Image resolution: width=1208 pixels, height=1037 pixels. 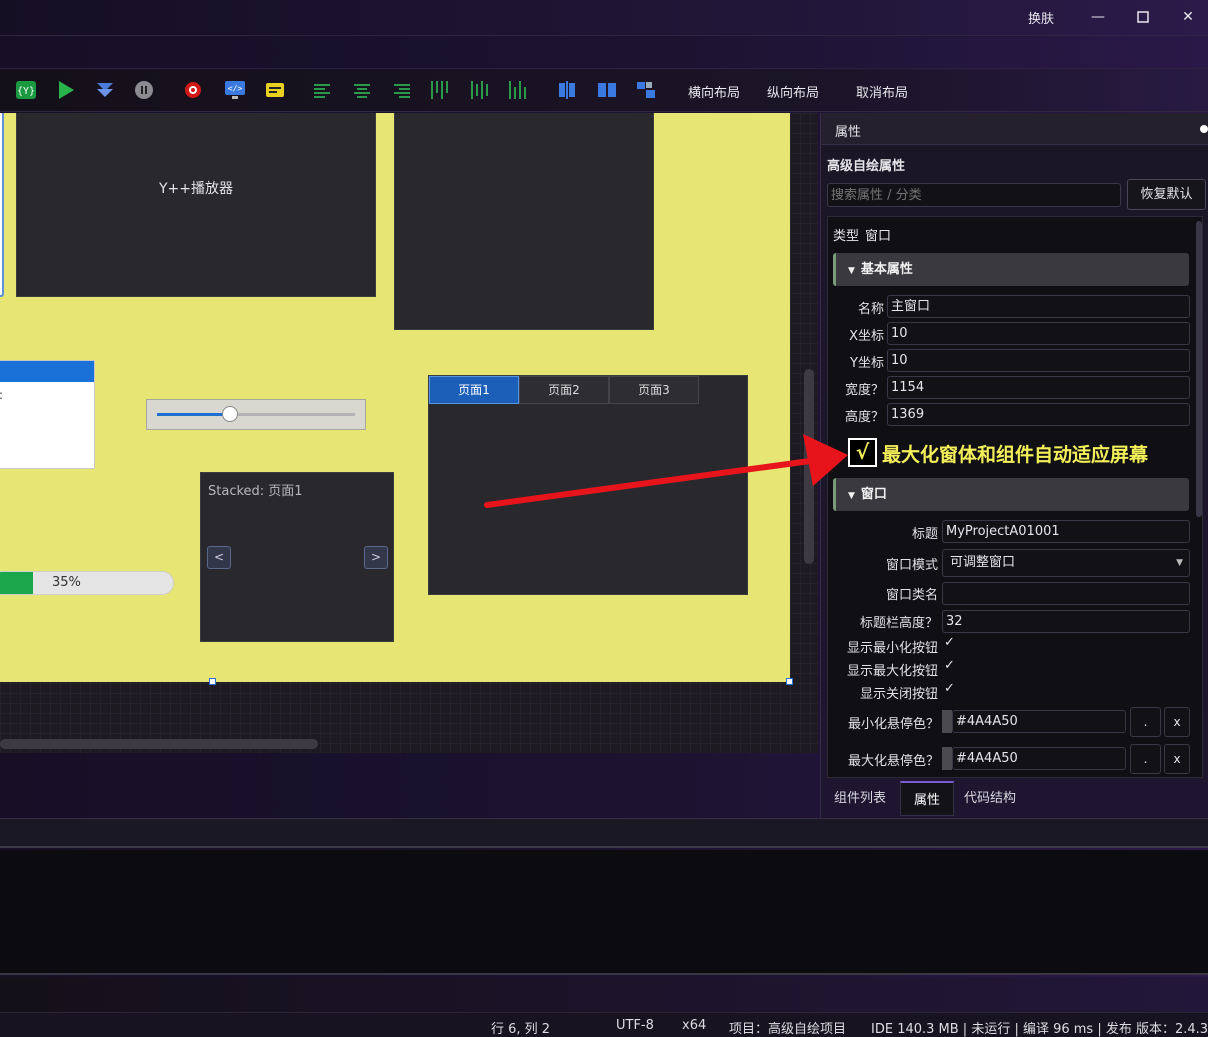 What do you see at coordinates (1039, 758) in the screenshot?
I see `max-hover-field: #4A4A50` at bounding box center [1039, 758].